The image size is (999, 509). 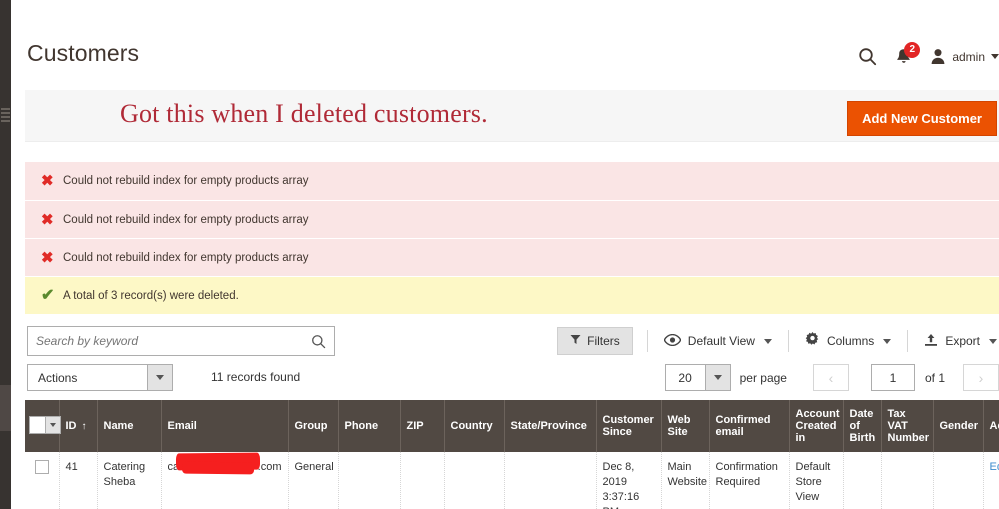 I want to click on select-all-header, so click(x=43, y=426).